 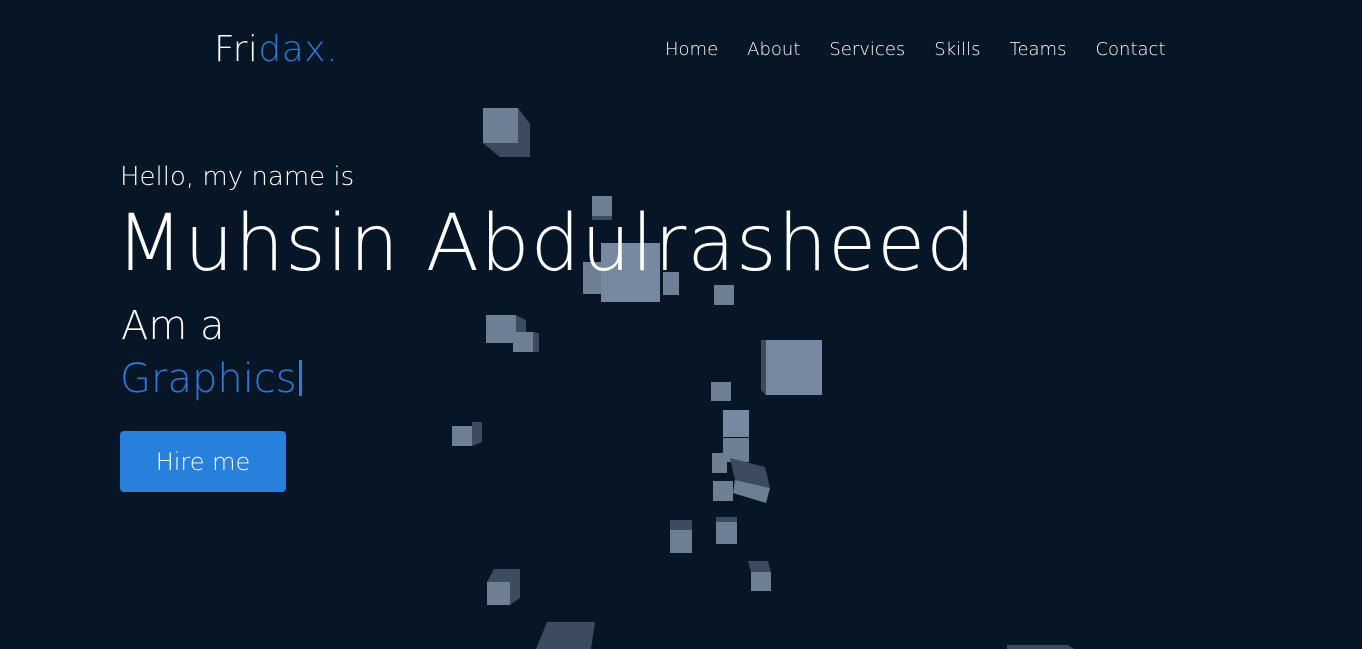 What do you see at coordinates (237, 177) in the screenshot?
I see `hero-greeting: Hello, my name is` at bounding box center [237, 177].